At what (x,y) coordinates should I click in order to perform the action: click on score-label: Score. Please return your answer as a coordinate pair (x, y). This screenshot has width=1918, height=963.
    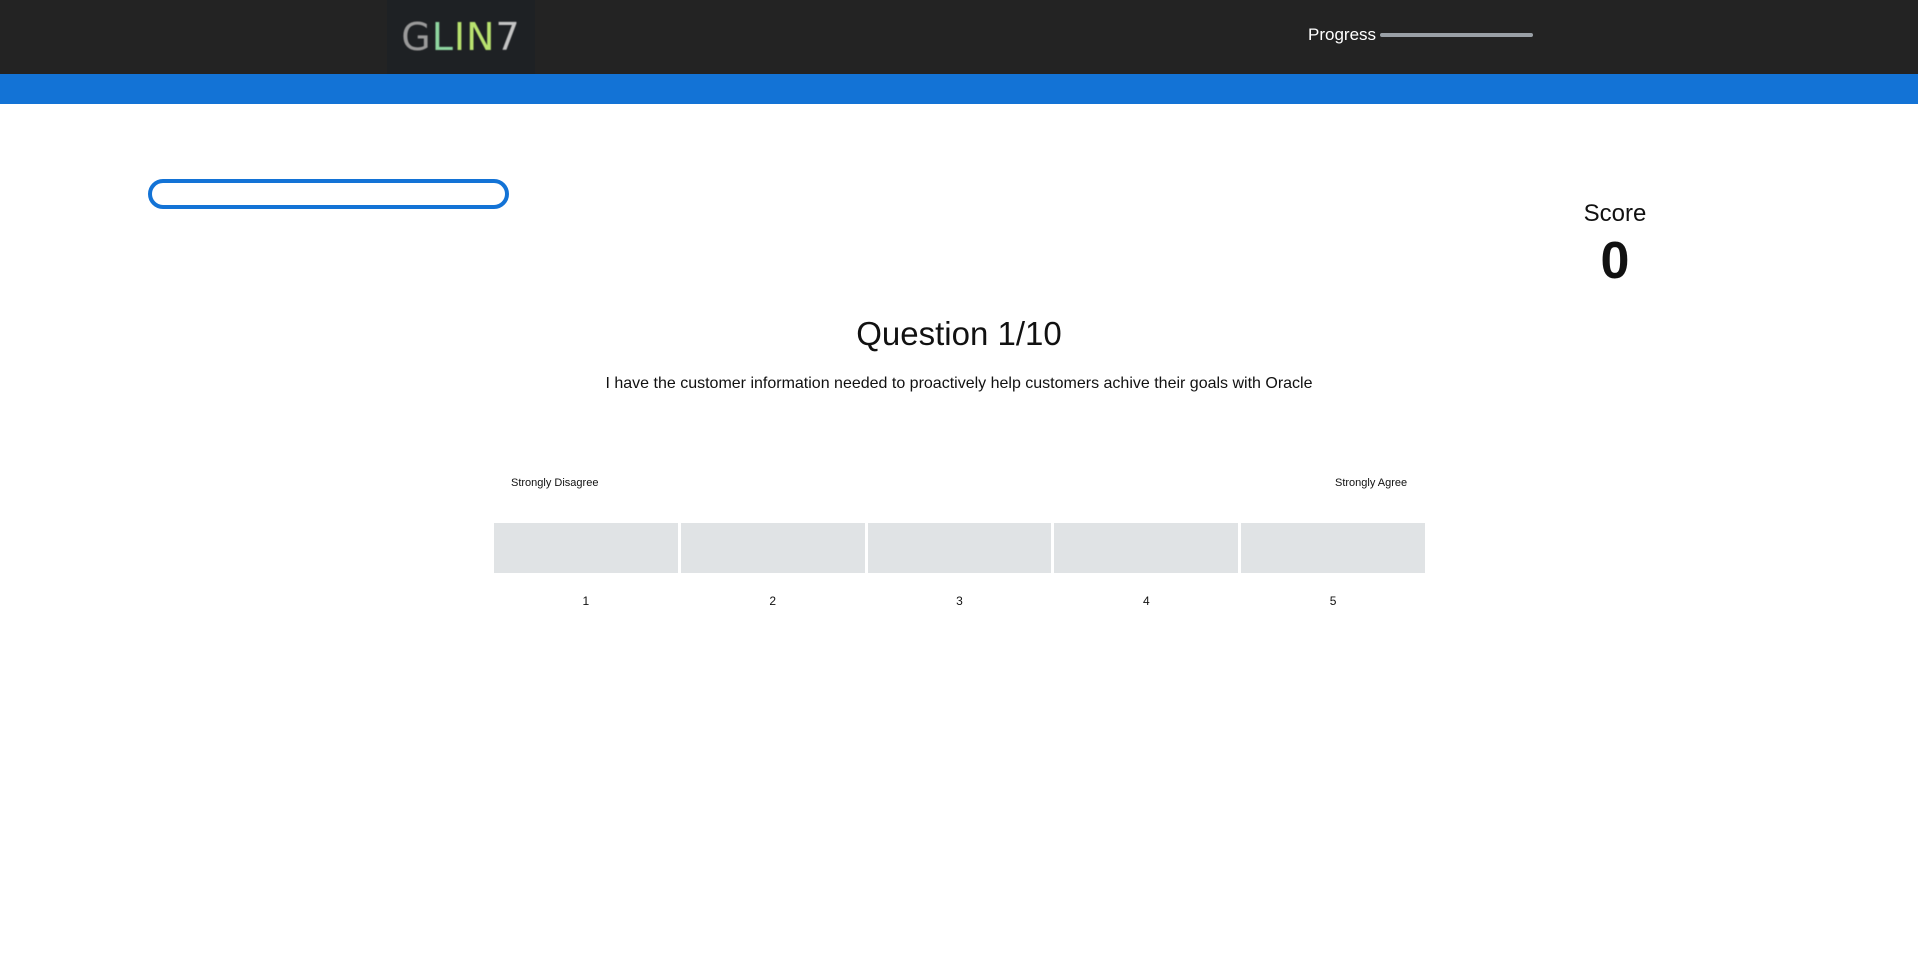
    Looking at the image, I should click on (1615, 213).